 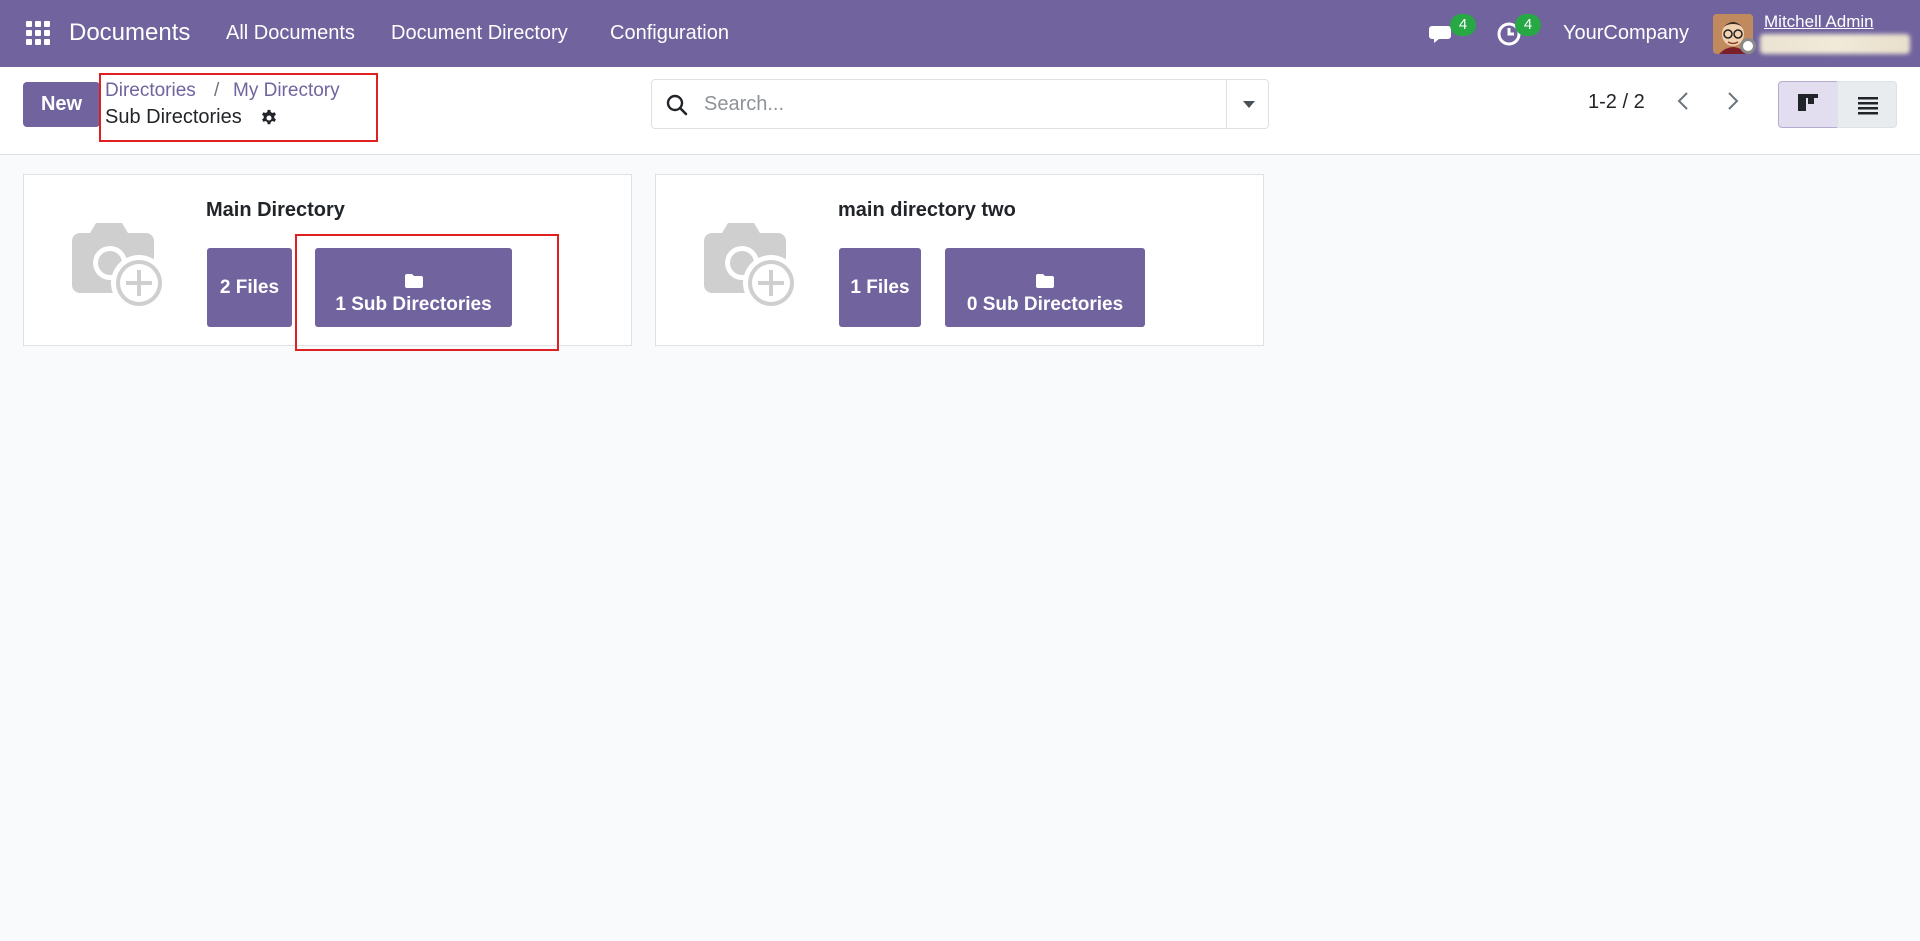 What do you see at coordinates (1528, 25) in the screenshot?
I see `activities-badge: 4` at bounding box center [1528, 25].